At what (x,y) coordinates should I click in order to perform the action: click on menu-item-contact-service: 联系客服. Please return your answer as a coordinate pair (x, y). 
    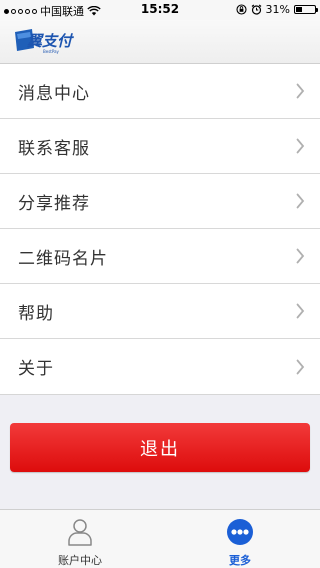
    Looking at the image, I should click on (160, 146).